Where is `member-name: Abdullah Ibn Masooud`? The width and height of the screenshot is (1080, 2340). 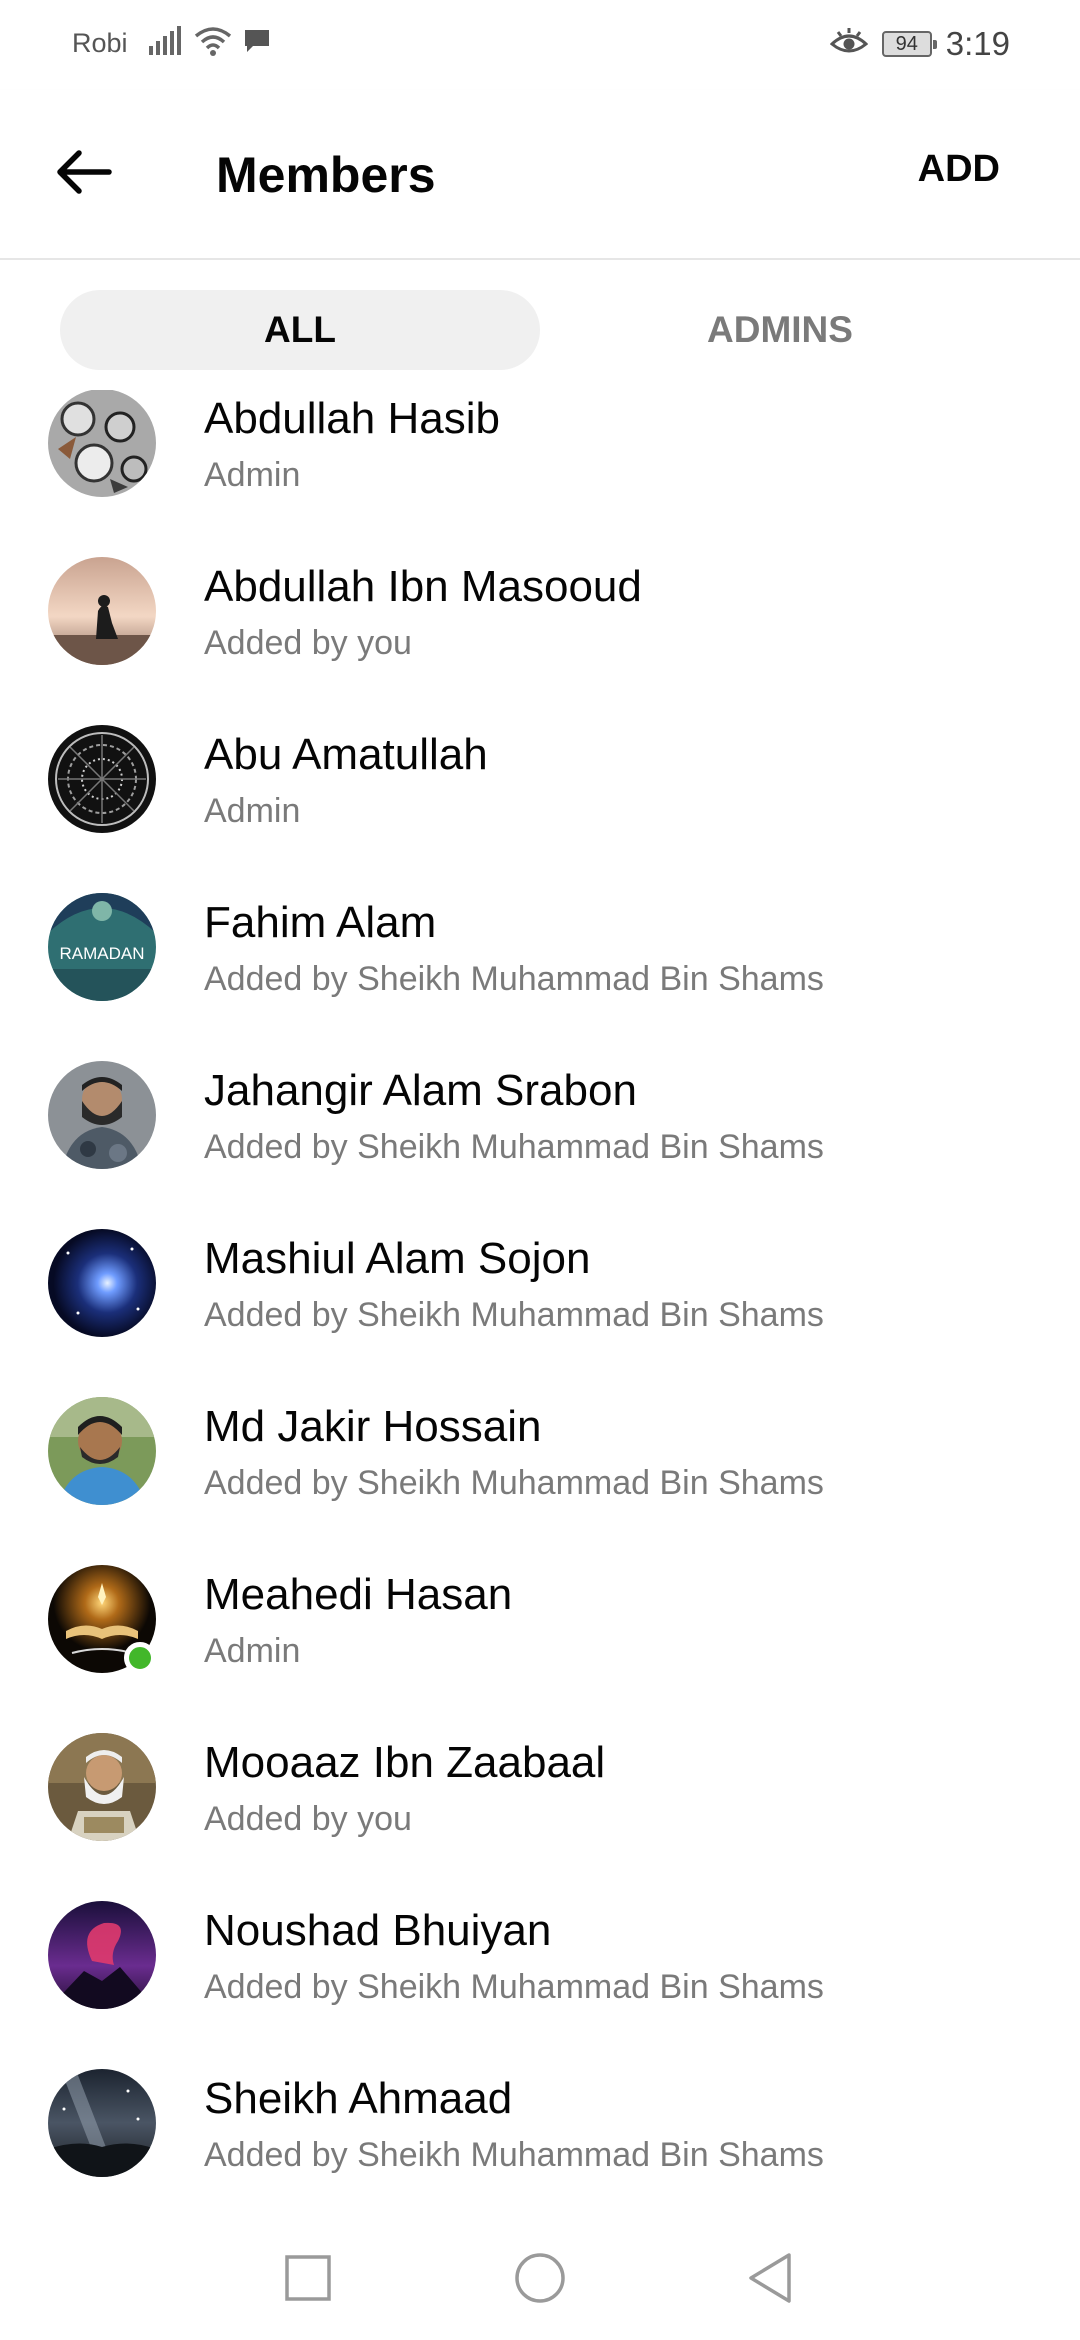 member-name: Abdullah Ibn Masooud is located at coordinates (423, 586).